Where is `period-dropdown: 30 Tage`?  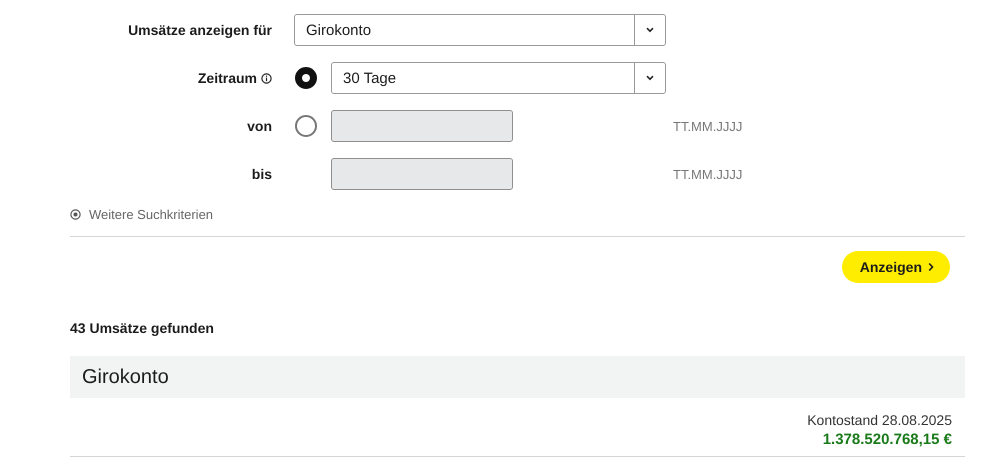 period-dropdown: 30 Tage is located at coordinates (498, 78).